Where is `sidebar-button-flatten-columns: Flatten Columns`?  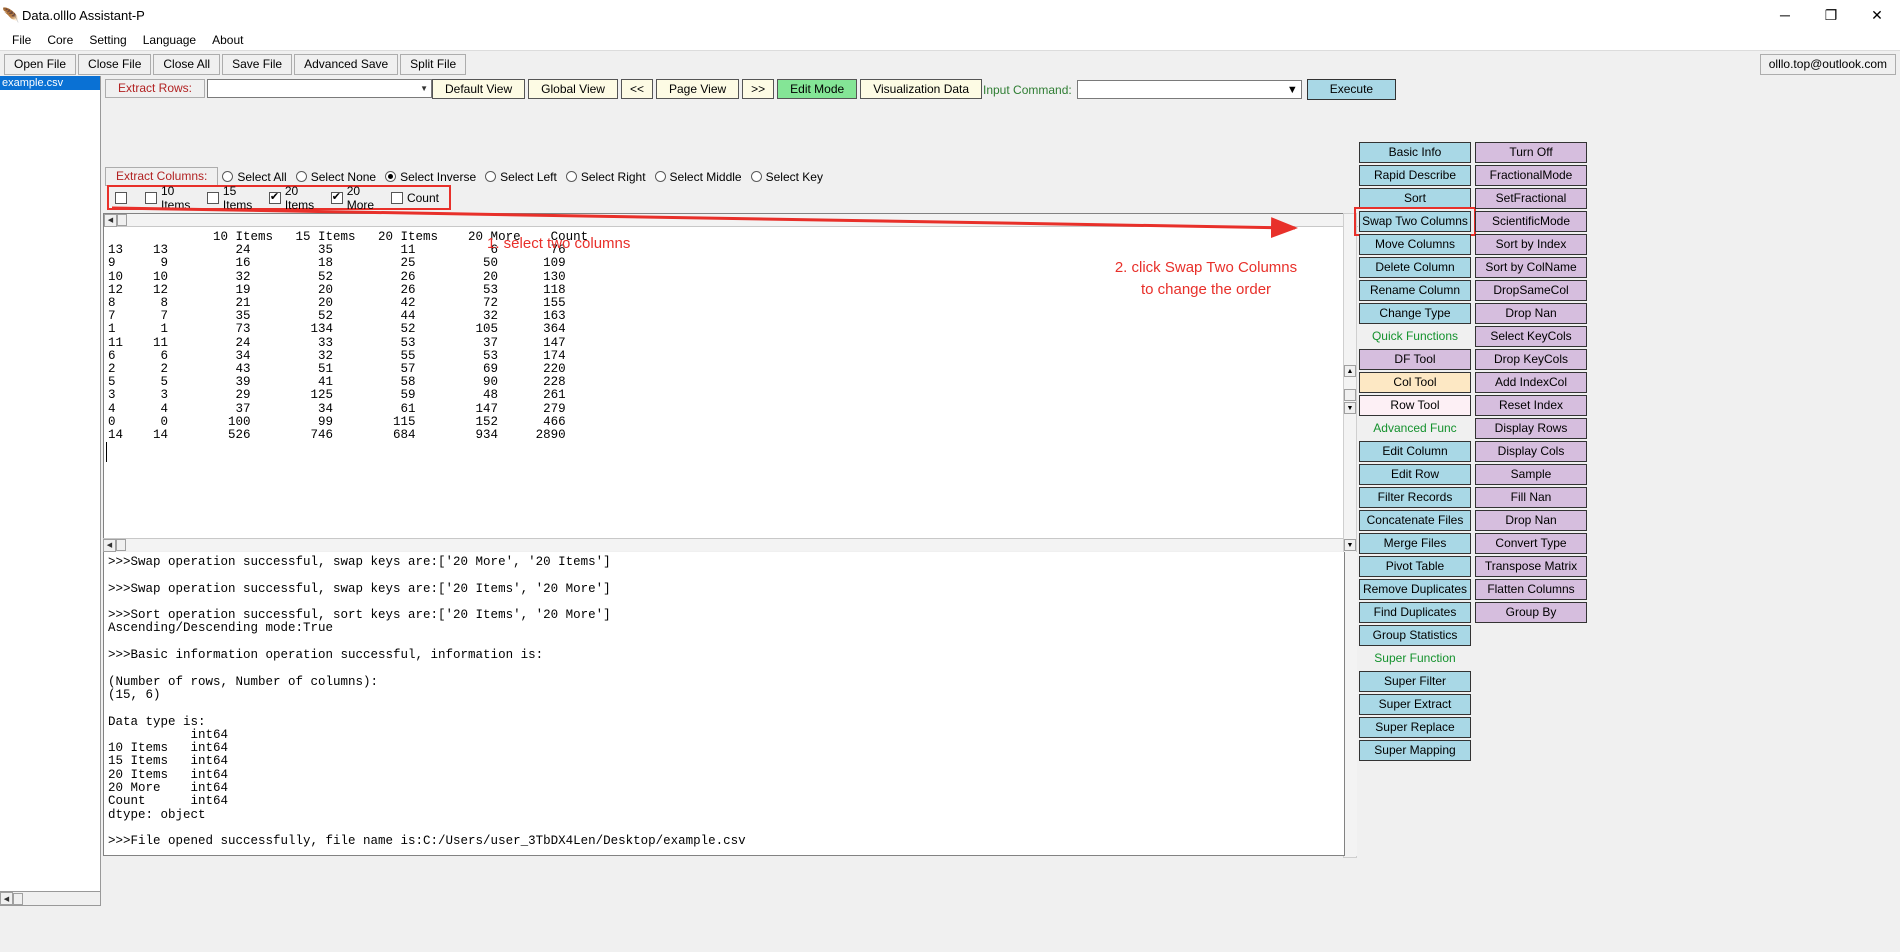 sidebar-button-flatten-columns: Flatten Columns is located at coordinates (1531, 589).